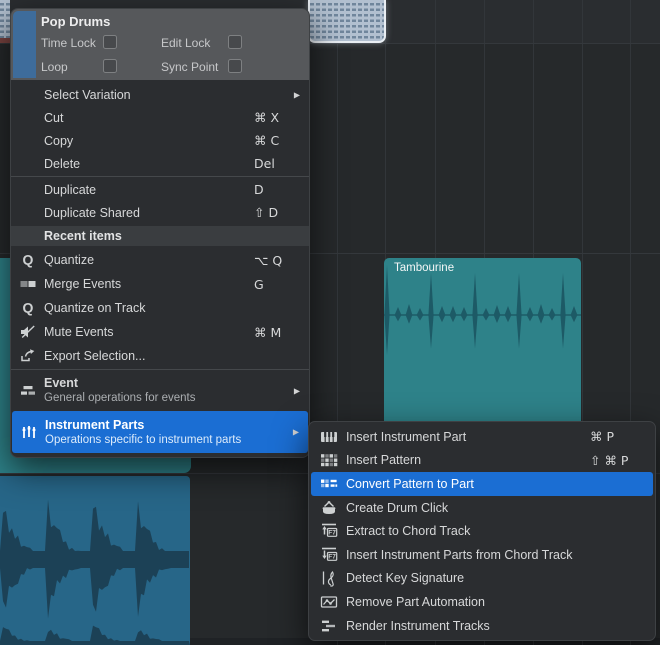  Describe the element at coordinates (259, 189) in the screenshot. I see `shortcut-label: D` at that location.